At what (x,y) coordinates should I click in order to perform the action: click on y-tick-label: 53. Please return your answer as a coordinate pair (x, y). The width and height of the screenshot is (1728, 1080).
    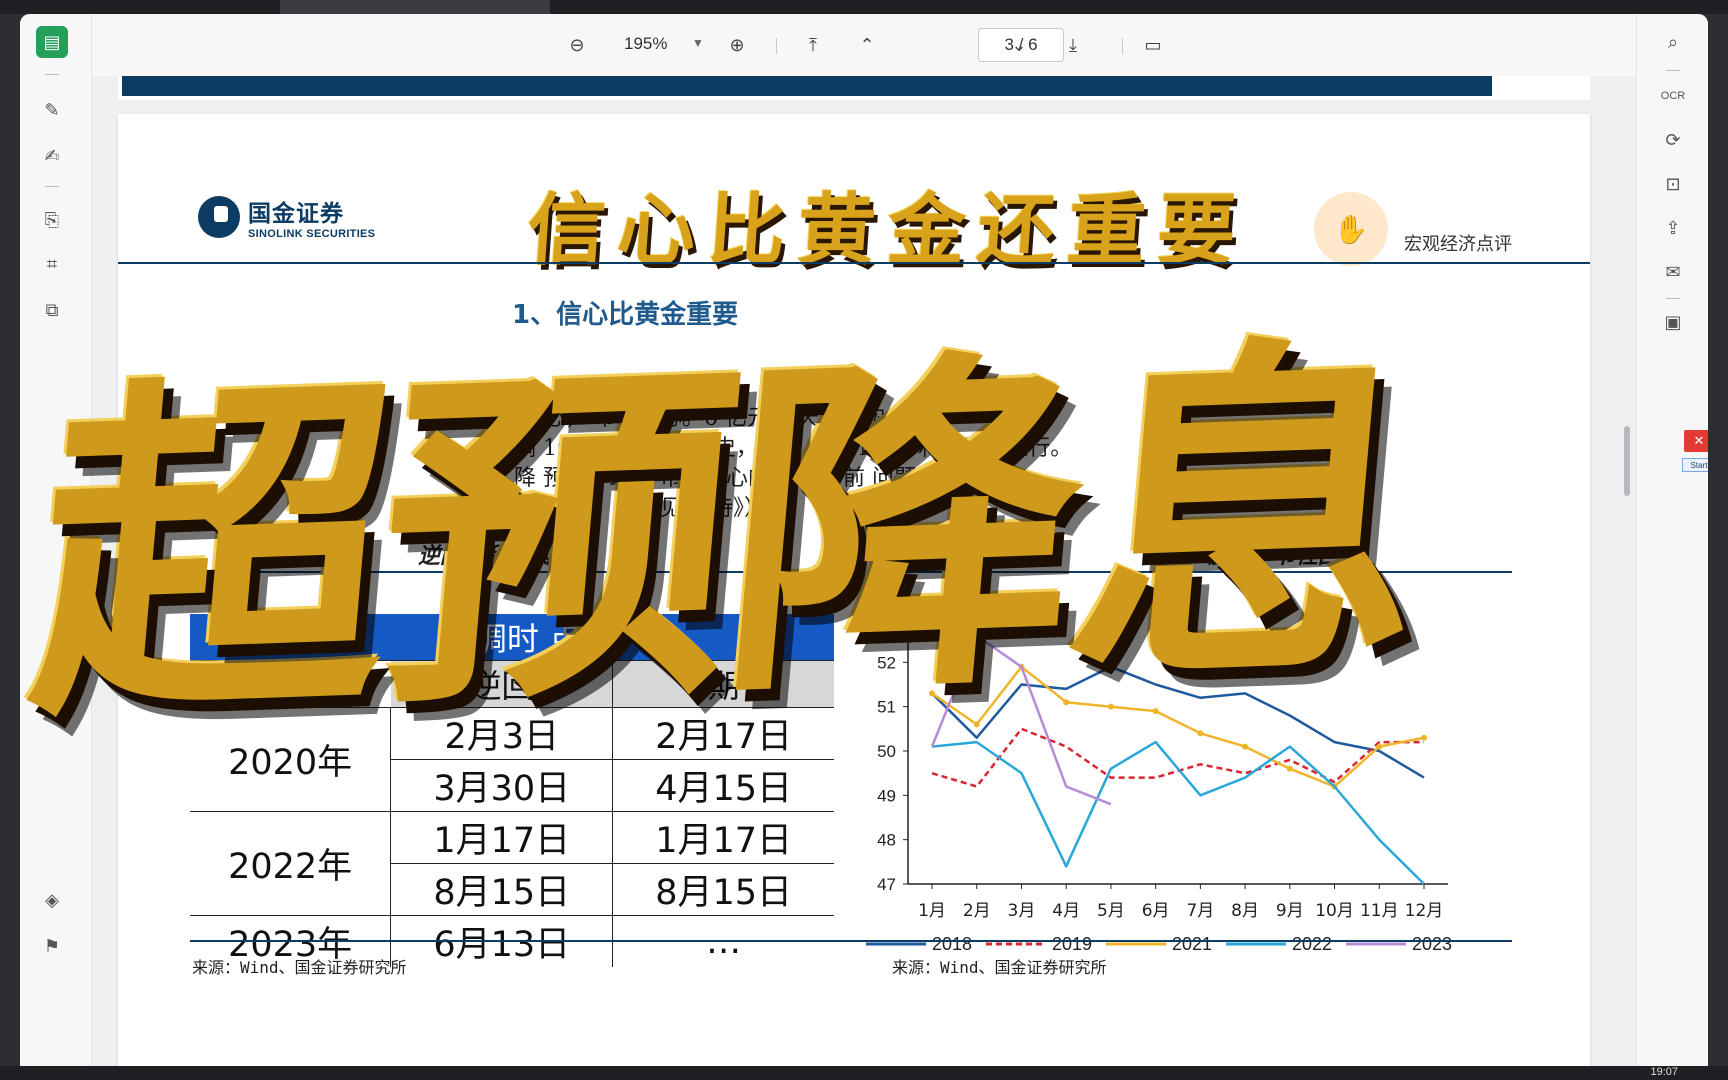
    Looking at the image, I should click on (886, 618).